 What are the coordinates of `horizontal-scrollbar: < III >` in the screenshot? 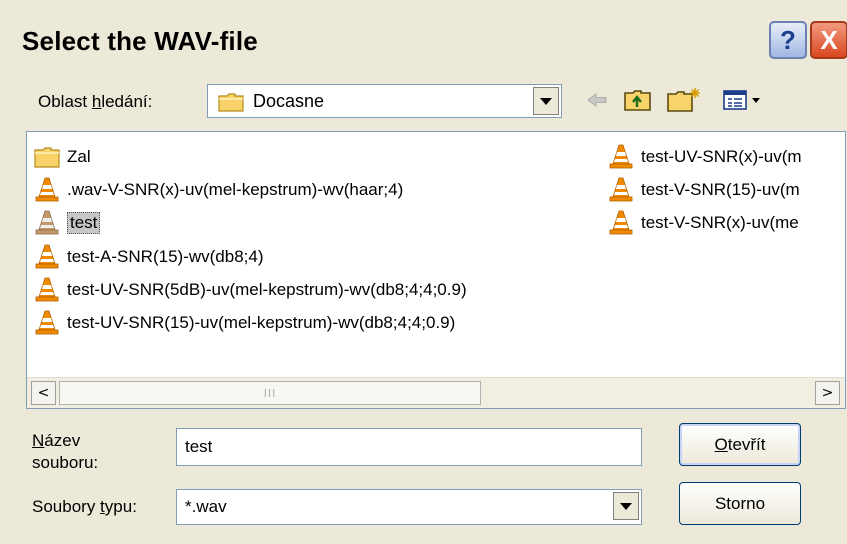 It's located at (436, 392).